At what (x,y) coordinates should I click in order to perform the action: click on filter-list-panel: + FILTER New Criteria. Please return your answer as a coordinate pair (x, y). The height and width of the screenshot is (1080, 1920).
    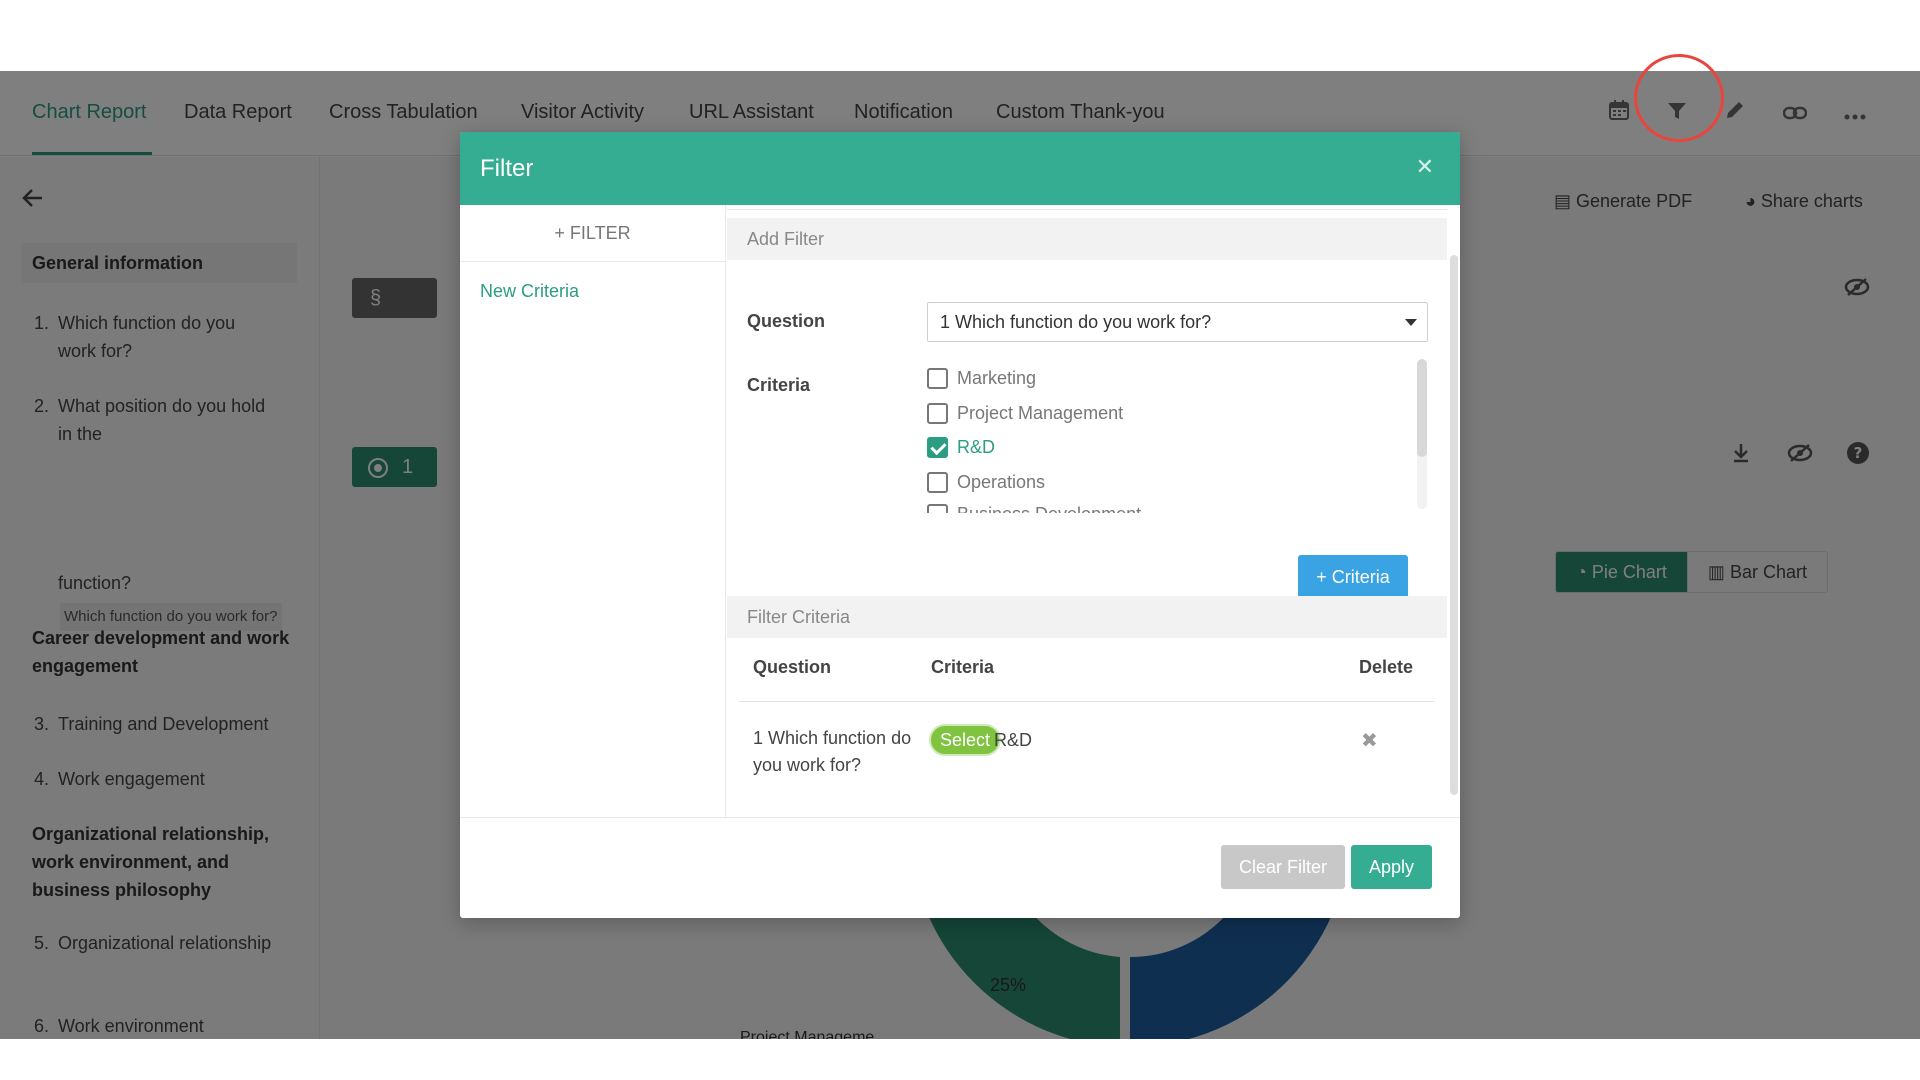
    Looking at the image, I should click on (593, 511).